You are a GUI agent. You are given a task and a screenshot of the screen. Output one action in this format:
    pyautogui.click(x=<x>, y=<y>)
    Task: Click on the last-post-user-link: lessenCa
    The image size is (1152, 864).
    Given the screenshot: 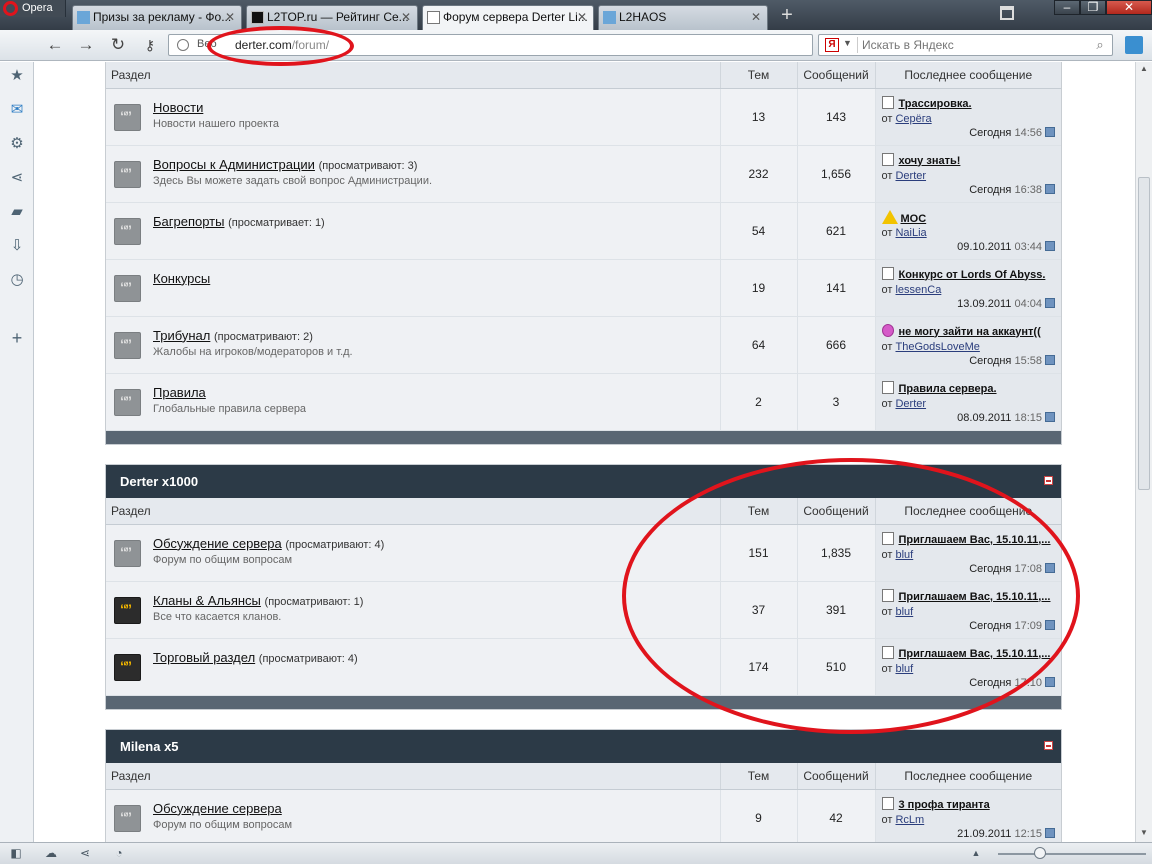 What is the action you would take?
    pyautogui.click(x=918, y=290)
    